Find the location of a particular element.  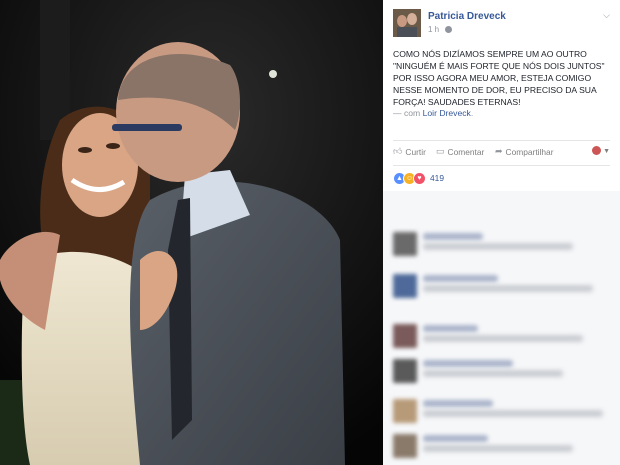

share-icon: ➦ is located at coordinates (499, 151).